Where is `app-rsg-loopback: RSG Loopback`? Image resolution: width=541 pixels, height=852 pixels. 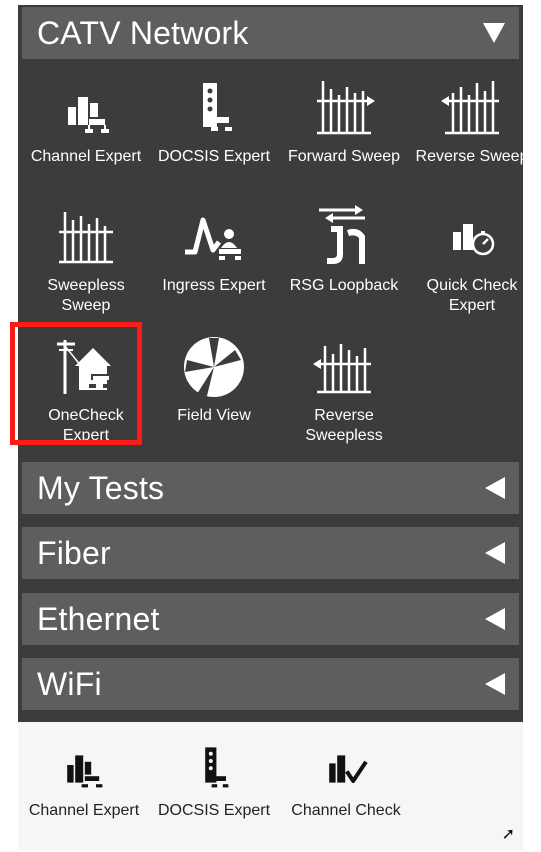 app-rsg-loopback: RSG Loopback is located at coordinates (344, 249).